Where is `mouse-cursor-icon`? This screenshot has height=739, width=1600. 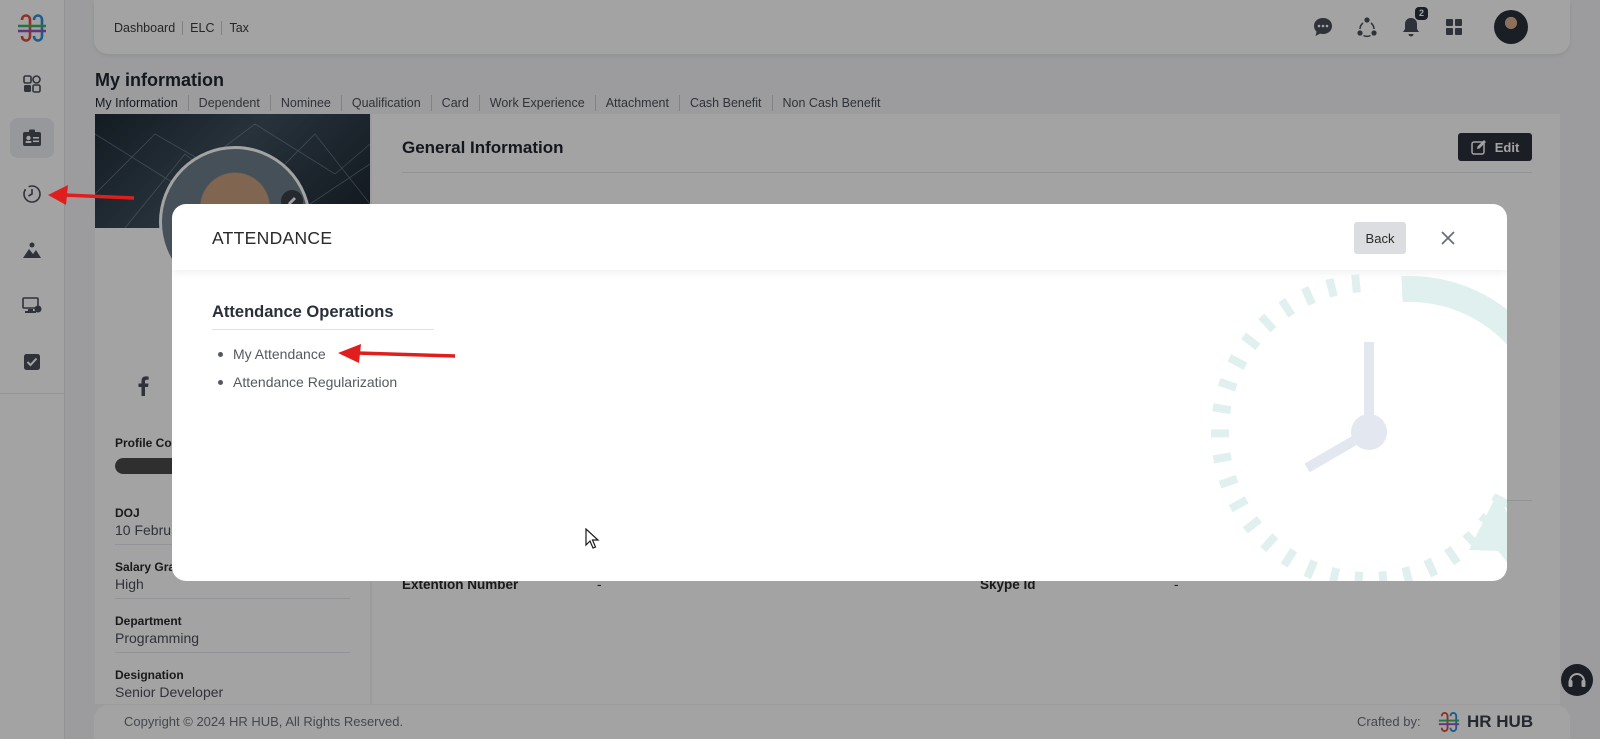
mouse-cursor-icon is located at coordinates (592, 538).